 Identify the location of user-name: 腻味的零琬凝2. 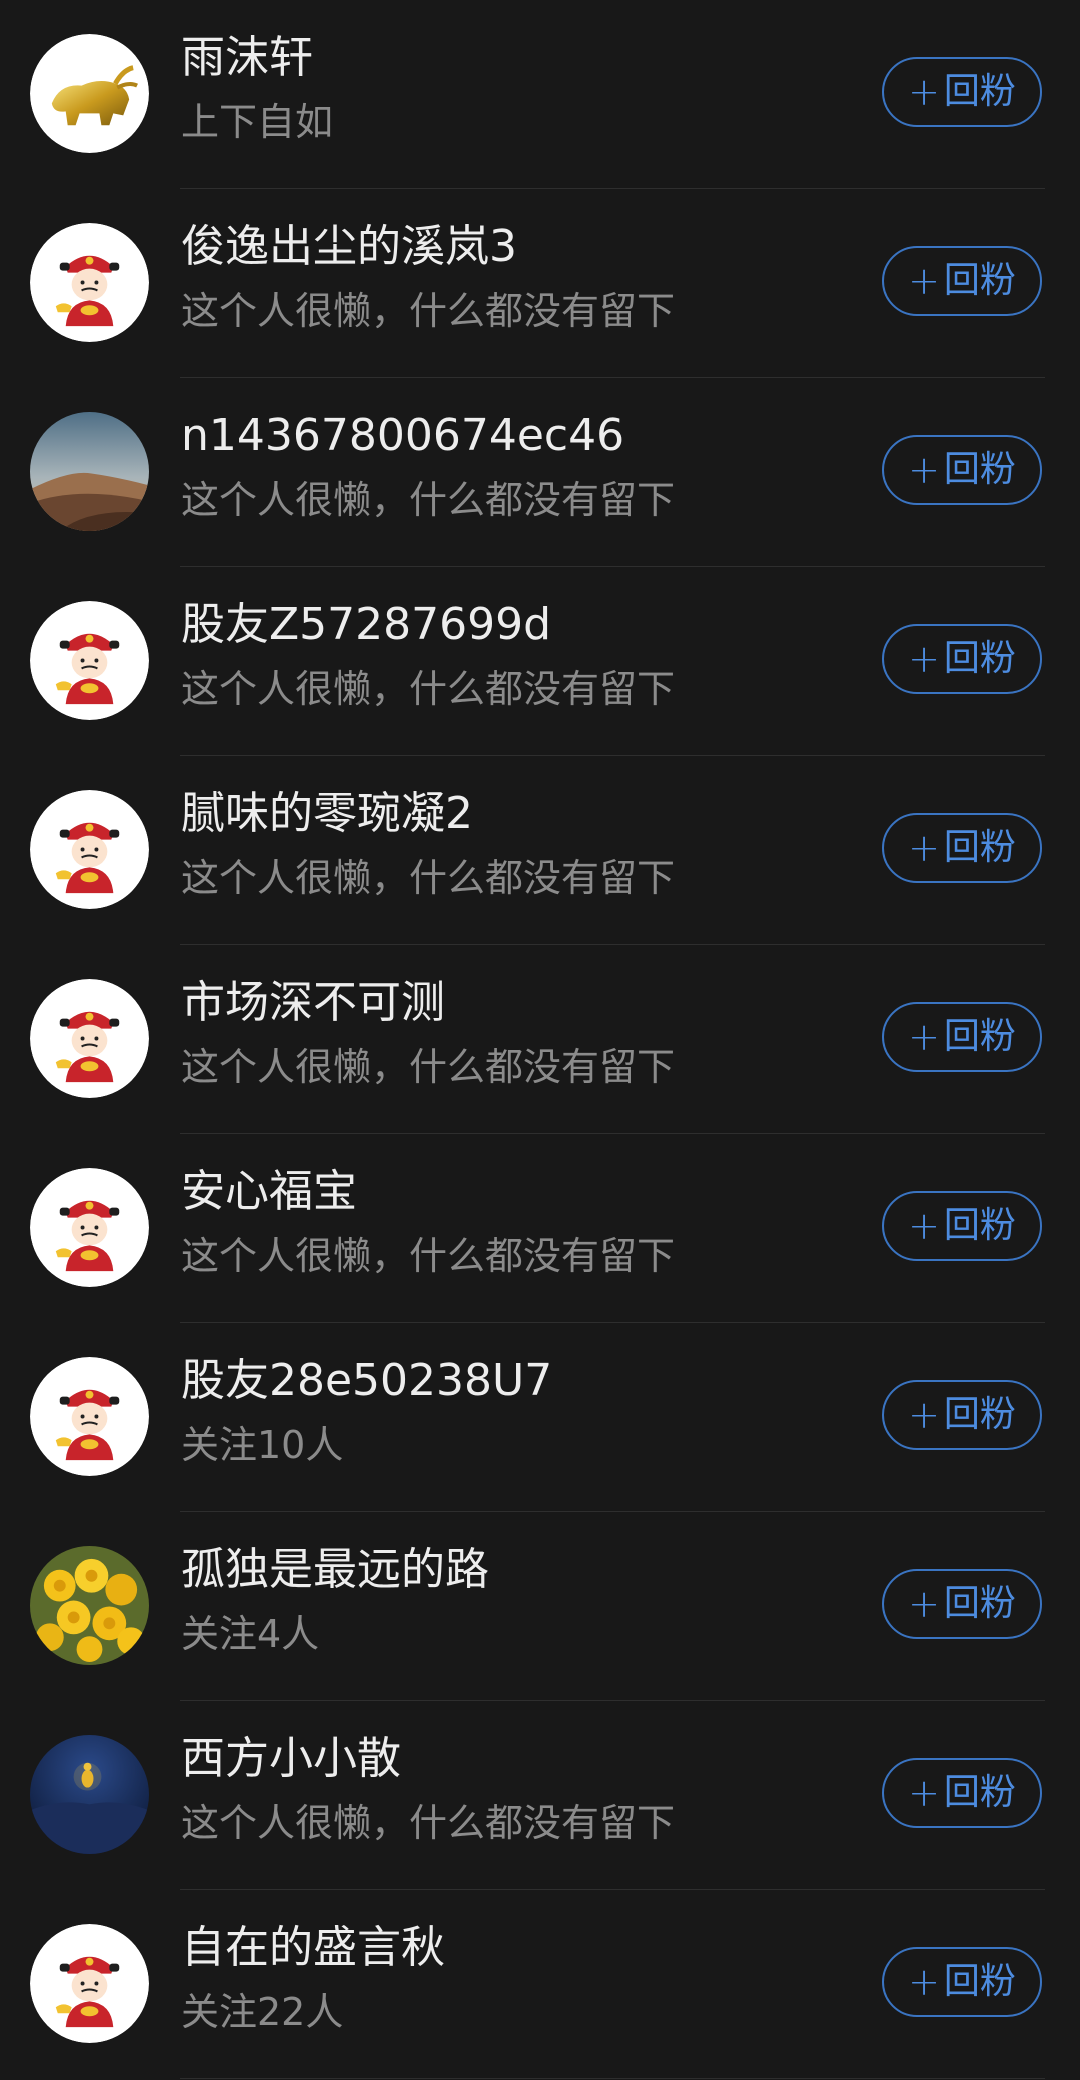
(327, 814).